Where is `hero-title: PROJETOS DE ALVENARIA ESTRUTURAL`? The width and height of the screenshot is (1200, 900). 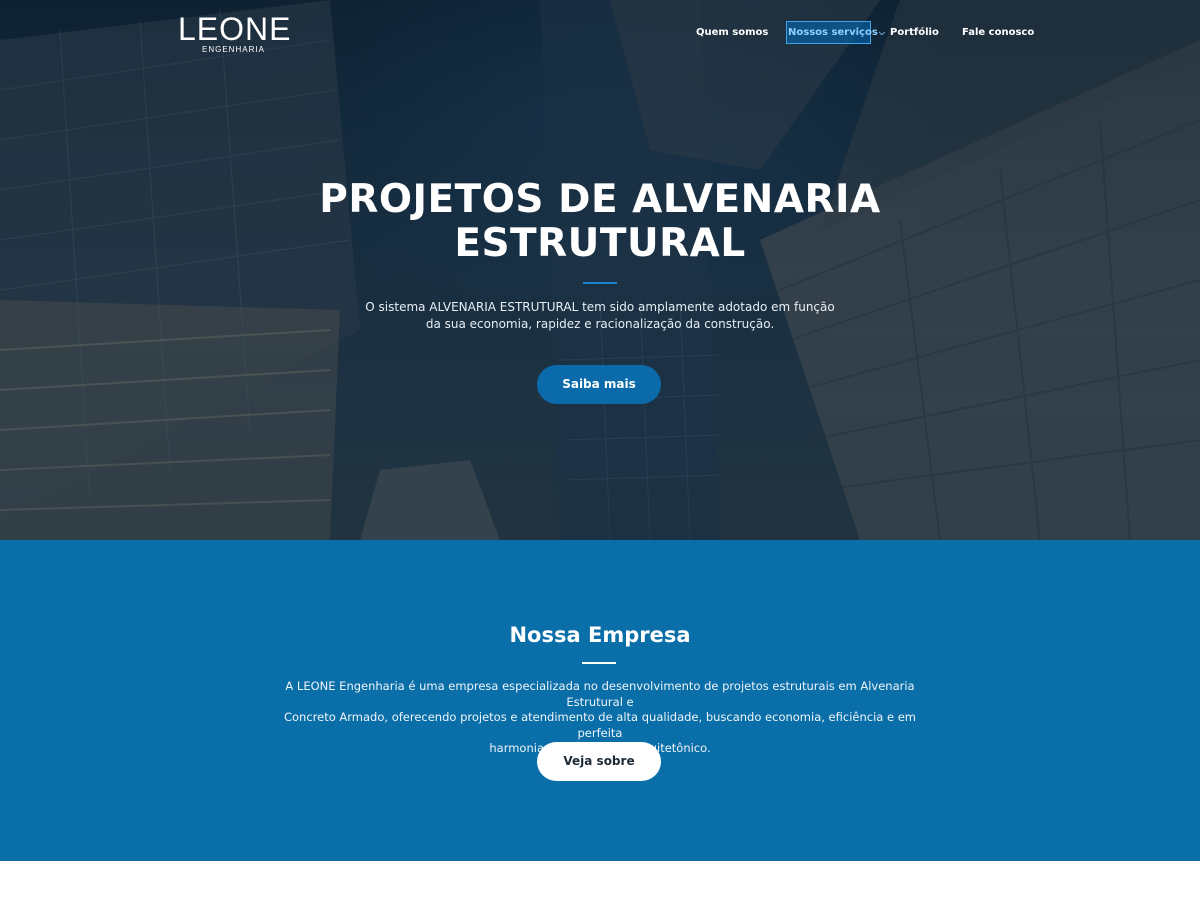 hero-title: PROJETOS DE ALVENARIA ESTRUTURAL is located at coordinates (600, 222).